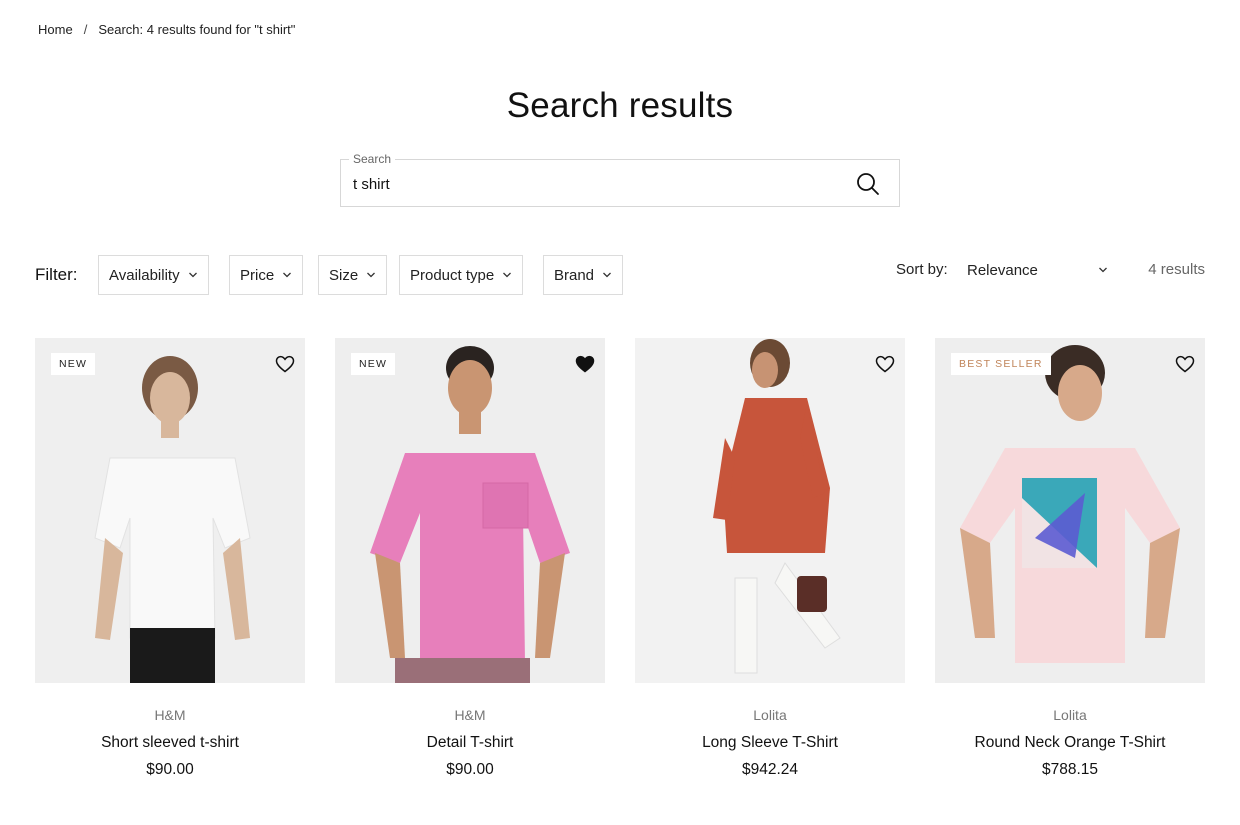 The height and width of the screenshot is (825, 1240). I want to click on product-title: Detail T-shirt, so click(470, 743).